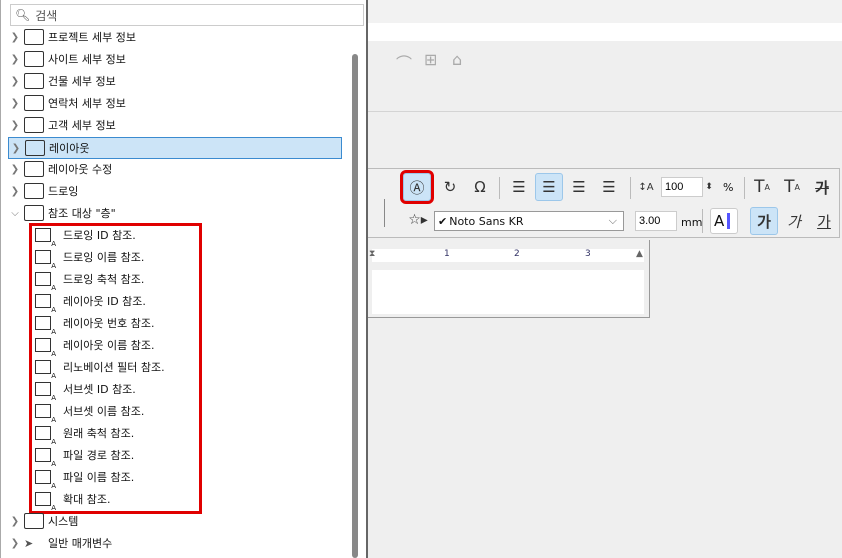 This screenshot has width=842, height=558. I want to click on justify-button: ☰, so click(609, 187).